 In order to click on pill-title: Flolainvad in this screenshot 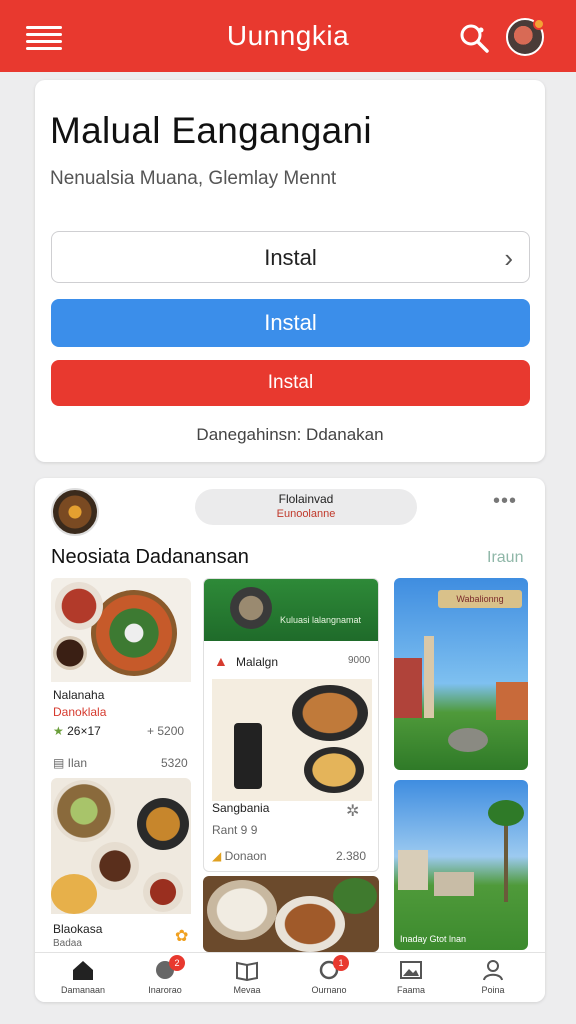, I will do `click(306, 499)`.